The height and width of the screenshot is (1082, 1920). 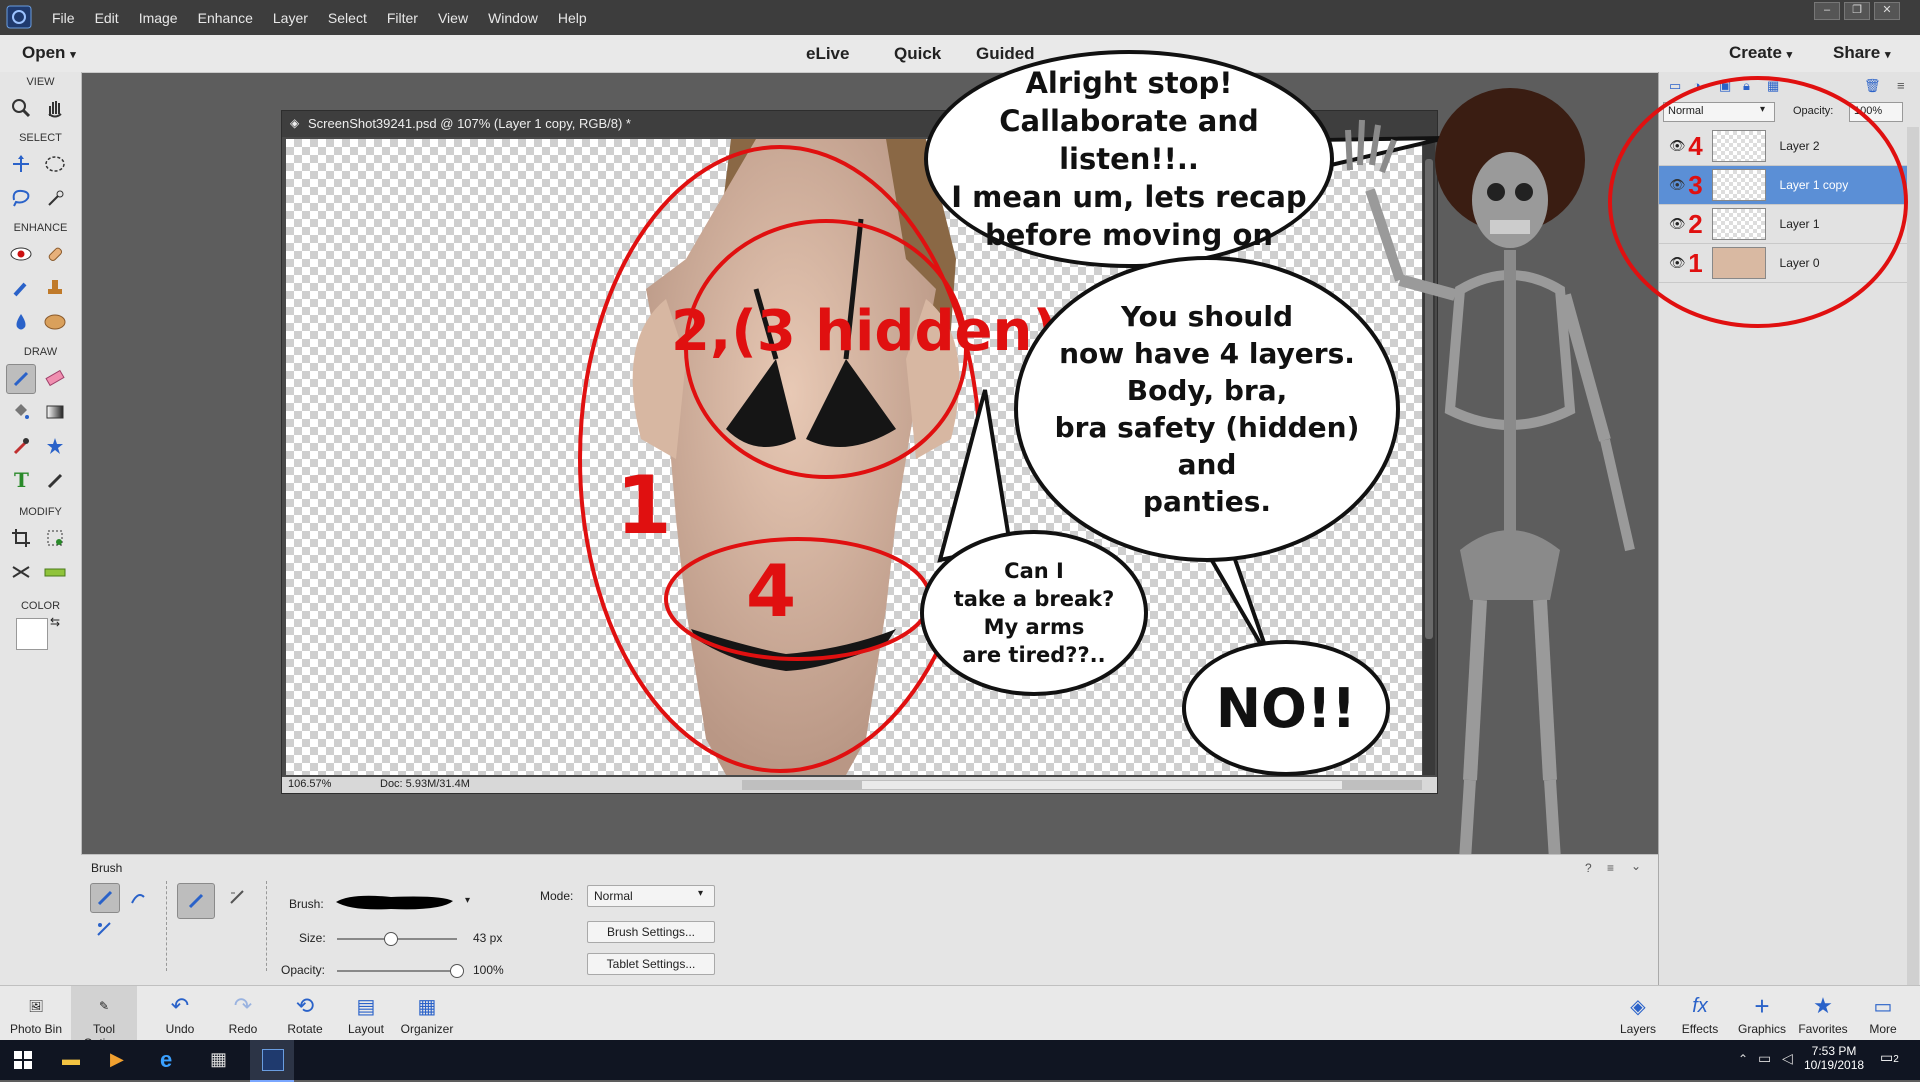 I want to click on rotate-label: Rotate, so click(x=305, y=1029).